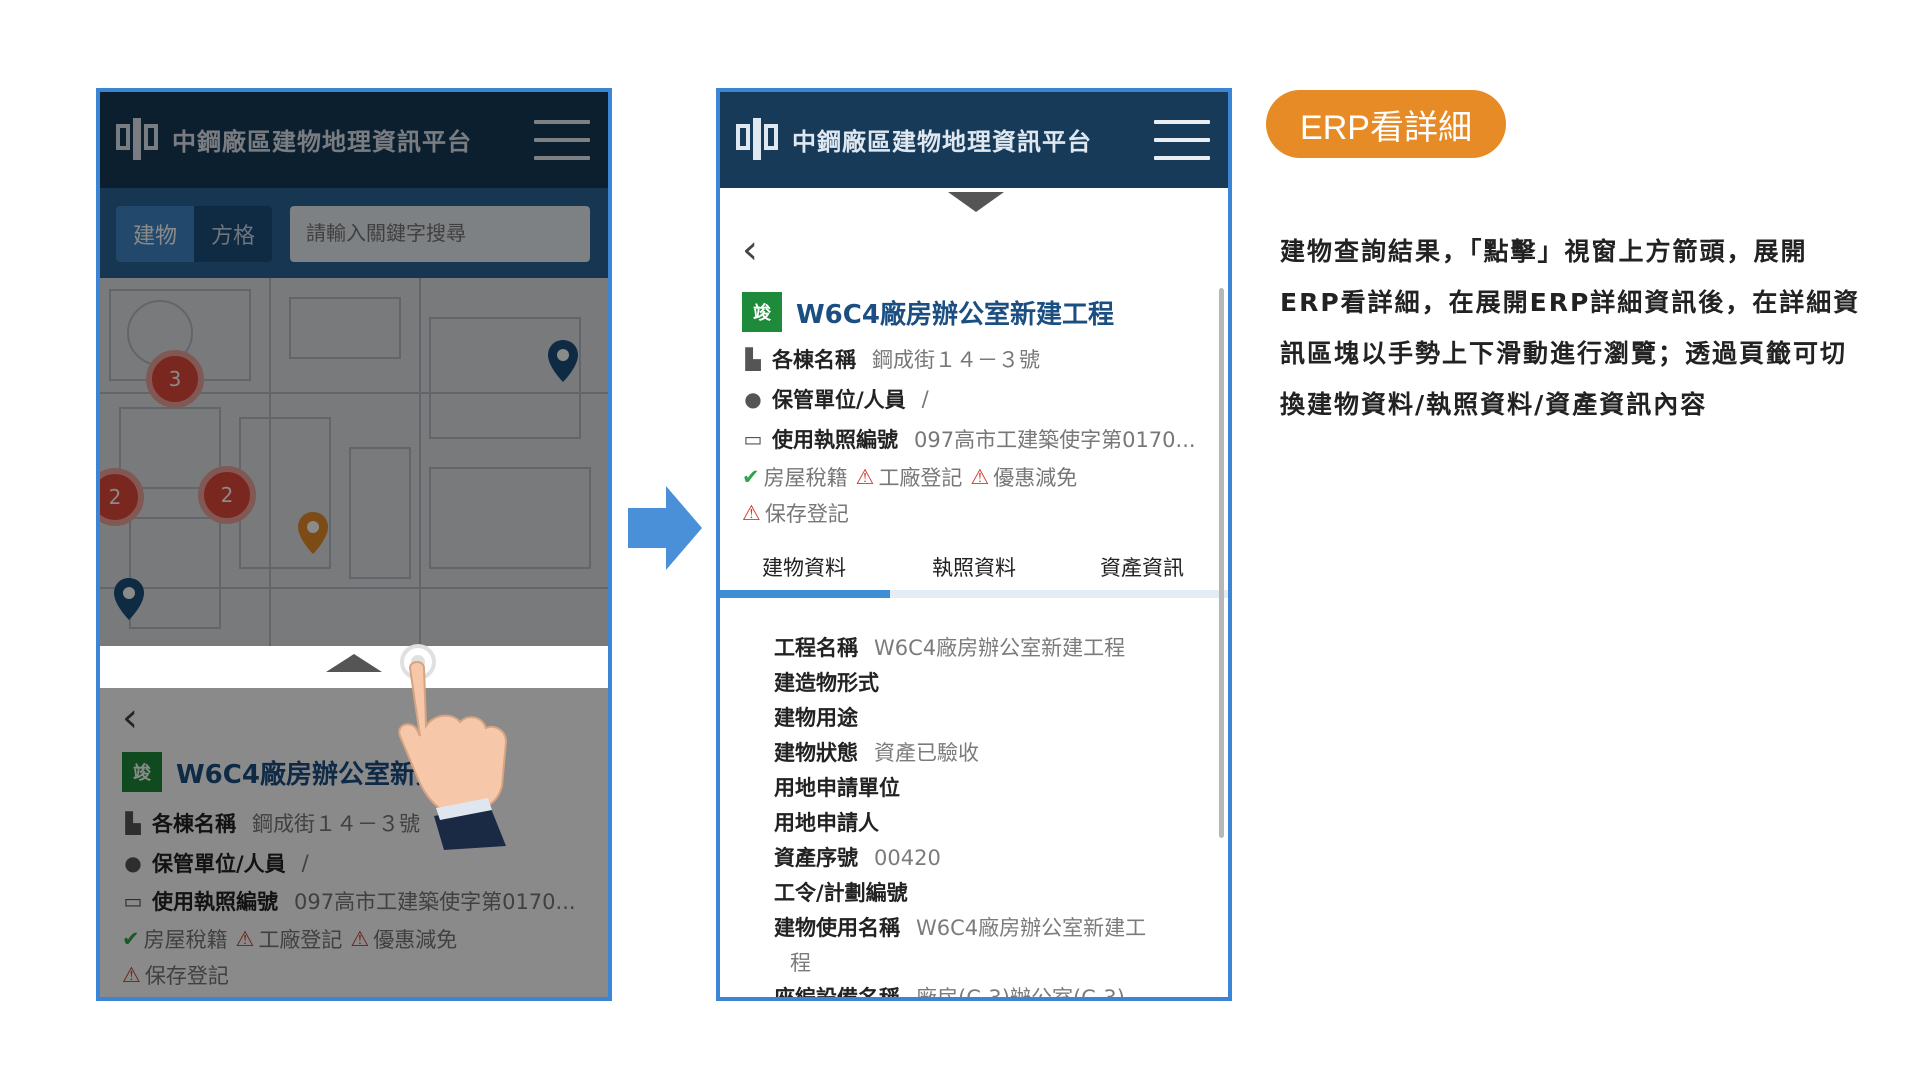  I want to click on field-row: 用地申請人, so click(826, 823).